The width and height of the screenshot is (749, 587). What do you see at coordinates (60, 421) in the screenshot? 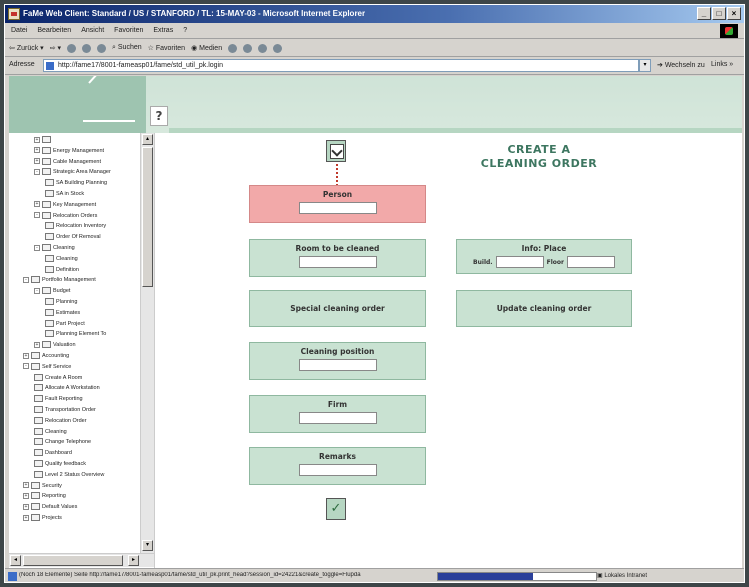
I see `tree-item: Relocation Order` at bounding box center [60, 421].